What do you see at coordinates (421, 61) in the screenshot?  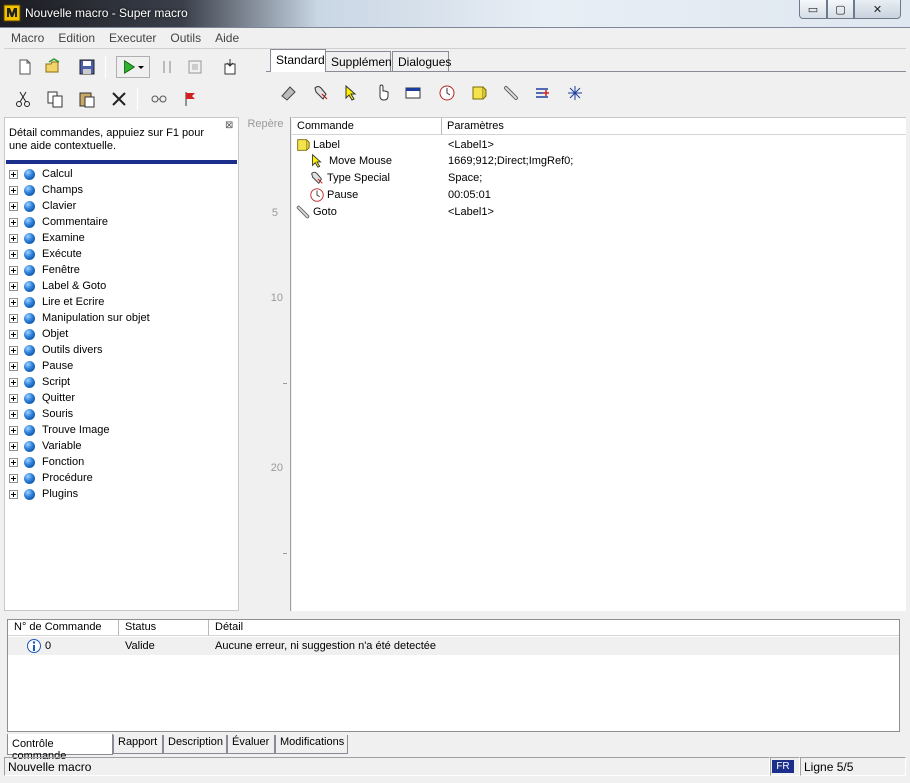 I see `tab-dialogues: Dialogues` at bounding box center [421, 61].